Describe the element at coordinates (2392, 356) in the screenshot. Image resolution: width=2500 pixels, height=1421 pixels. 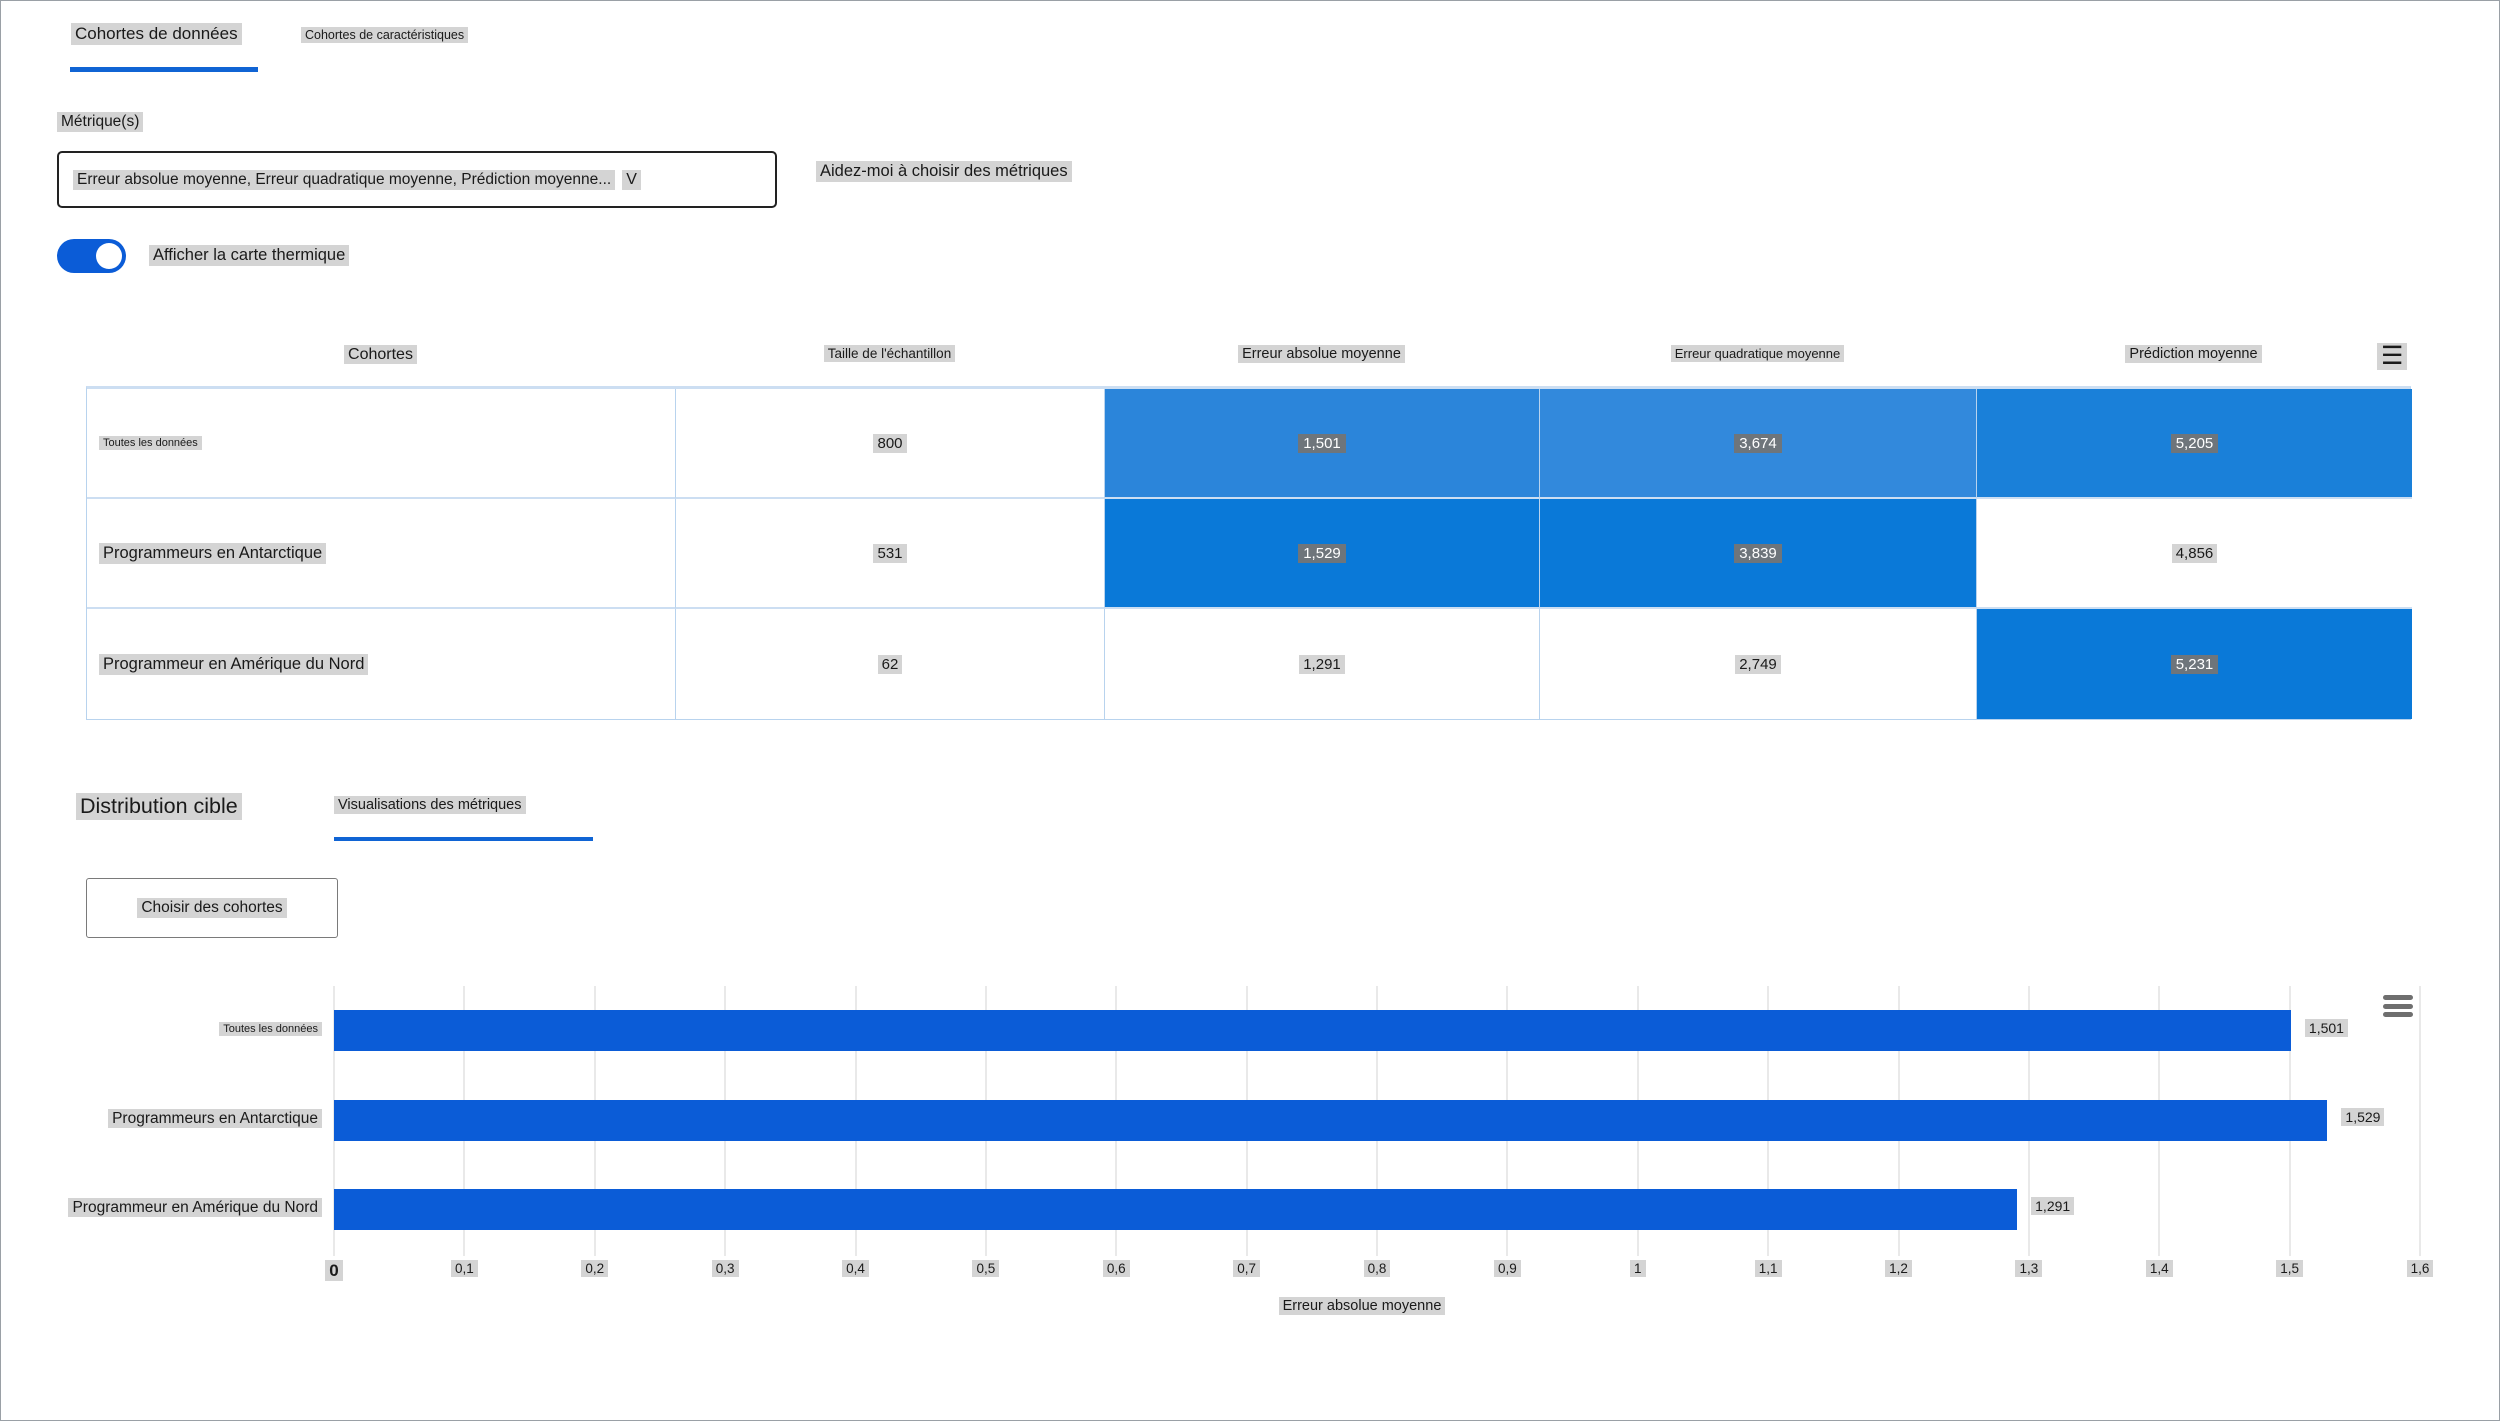
I see `table-menu-icon: ☰` at that location.